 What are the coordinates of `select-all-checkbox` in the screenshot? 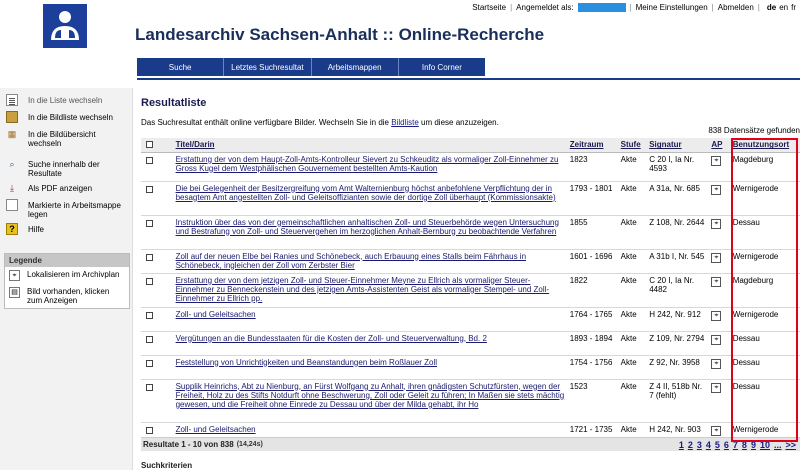 It's located at (149, 145).